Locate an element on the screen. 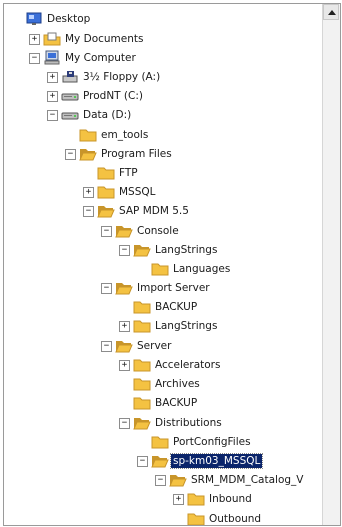 The image size is (342, 527). scroll-up-button is located at coordinates (331, 12).